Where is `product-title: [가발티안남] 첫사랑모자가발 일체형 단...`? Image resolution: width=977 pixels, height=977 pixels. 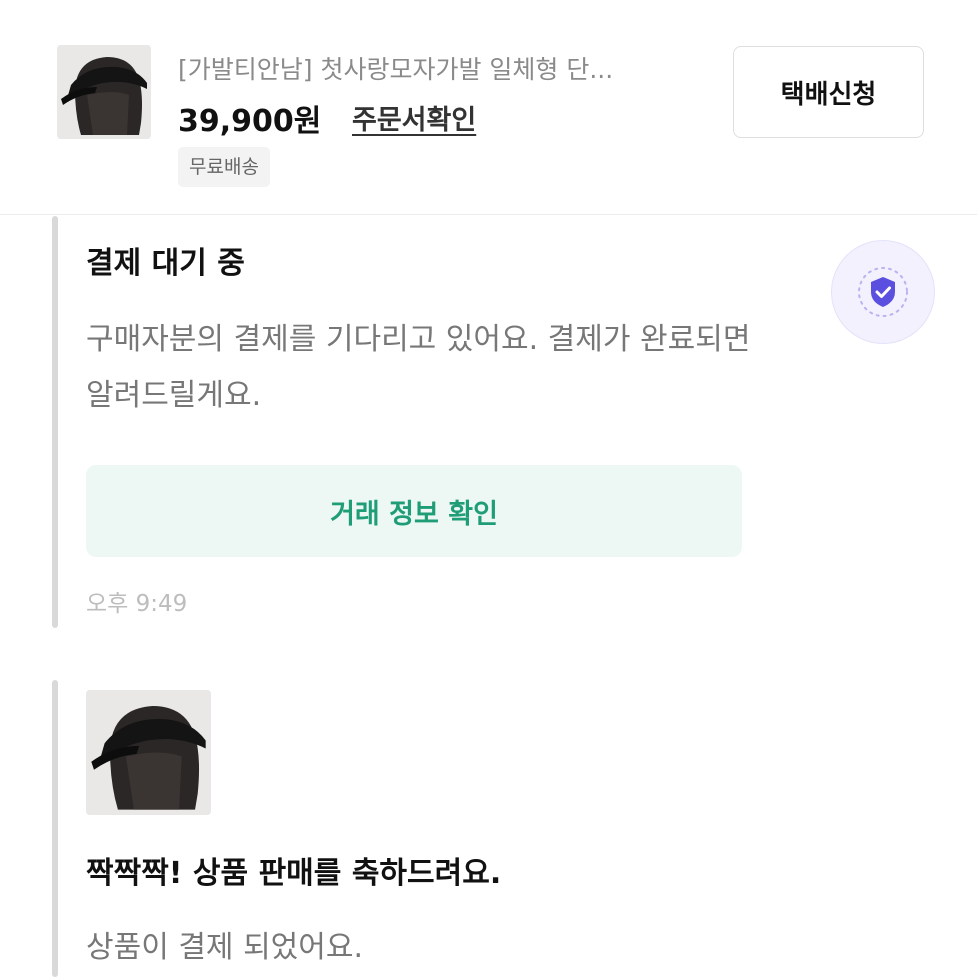 product-title: [가발티안남] 첫사랑모자가발 일체형 단... is located at coordinates (438, 68).